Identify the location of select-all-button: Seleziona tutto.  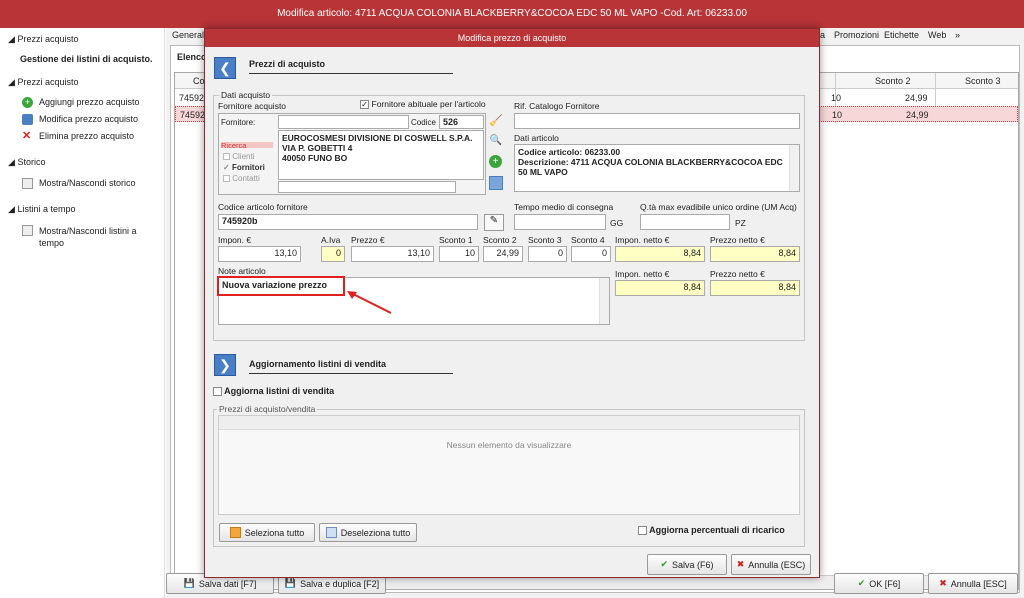
(267, 532).